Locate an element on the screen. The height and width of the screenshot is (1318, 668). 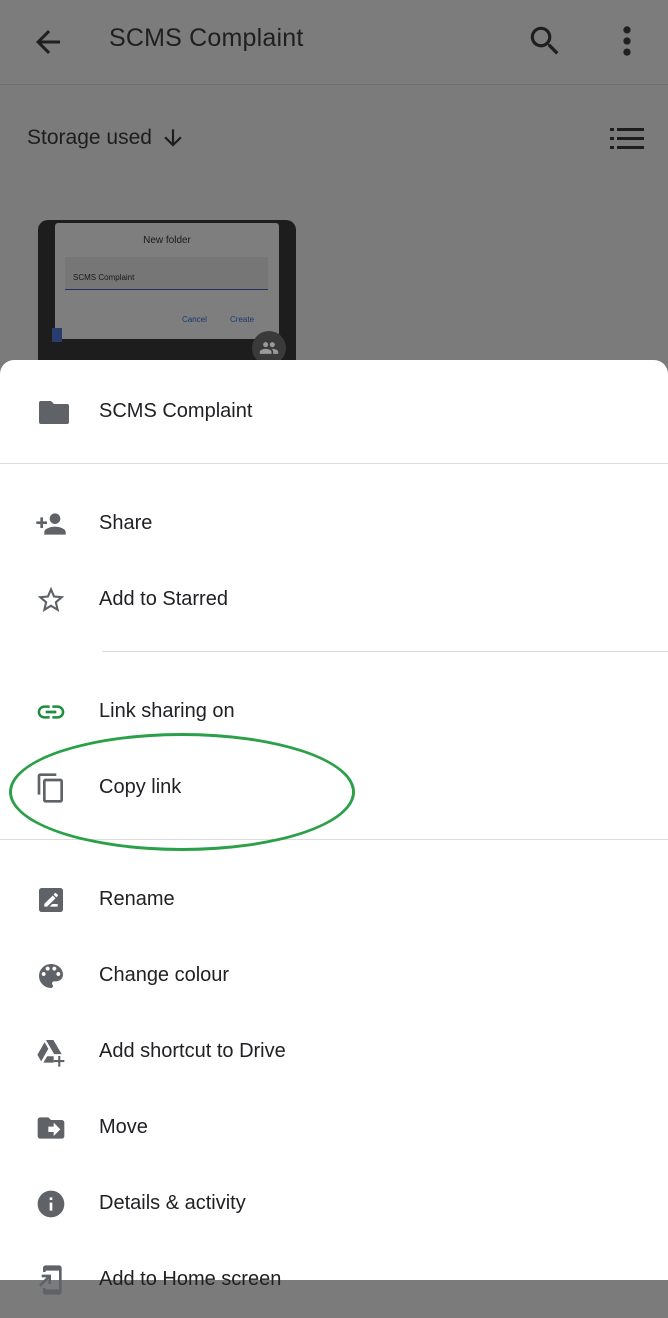
menu-item-label: Rename is located at coordinates (137, 899).